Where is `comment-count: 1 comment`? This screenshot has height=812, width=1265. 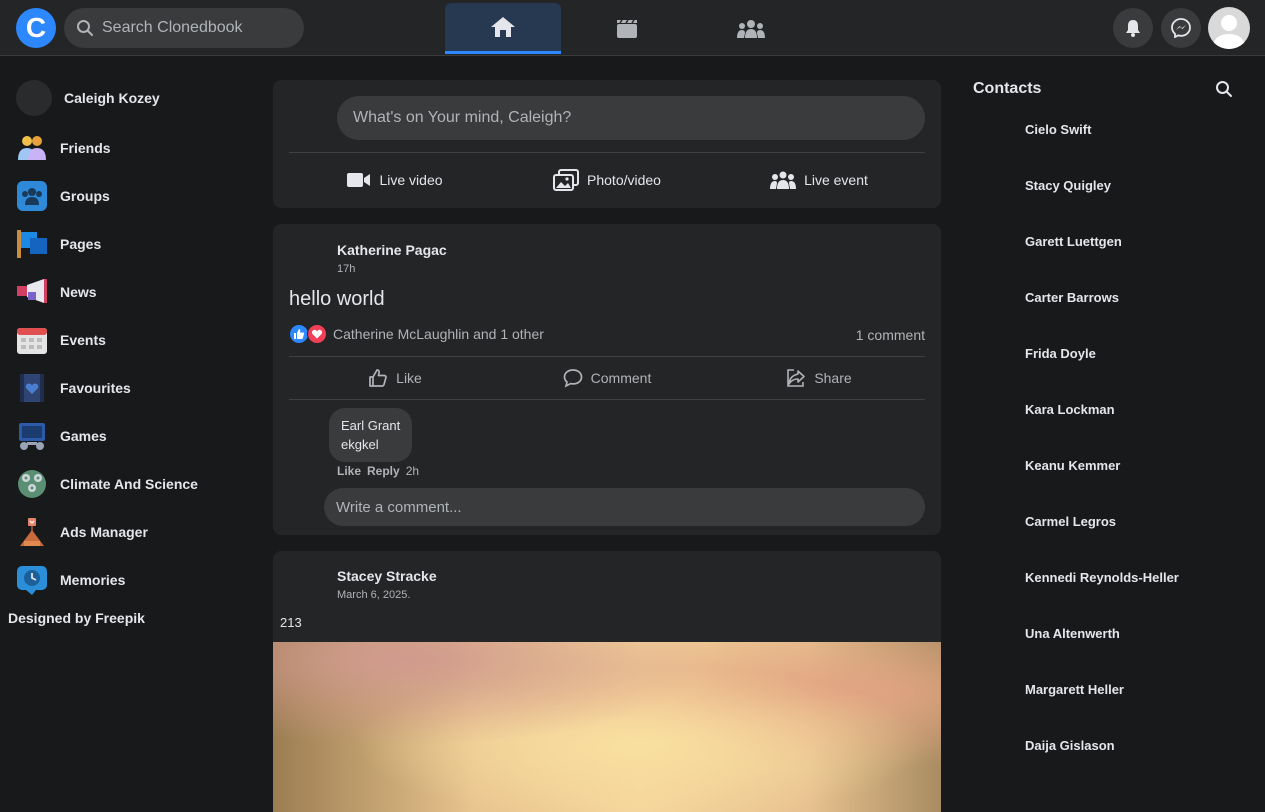 comment-count: 1 comment is located at coordinates (890, 335).